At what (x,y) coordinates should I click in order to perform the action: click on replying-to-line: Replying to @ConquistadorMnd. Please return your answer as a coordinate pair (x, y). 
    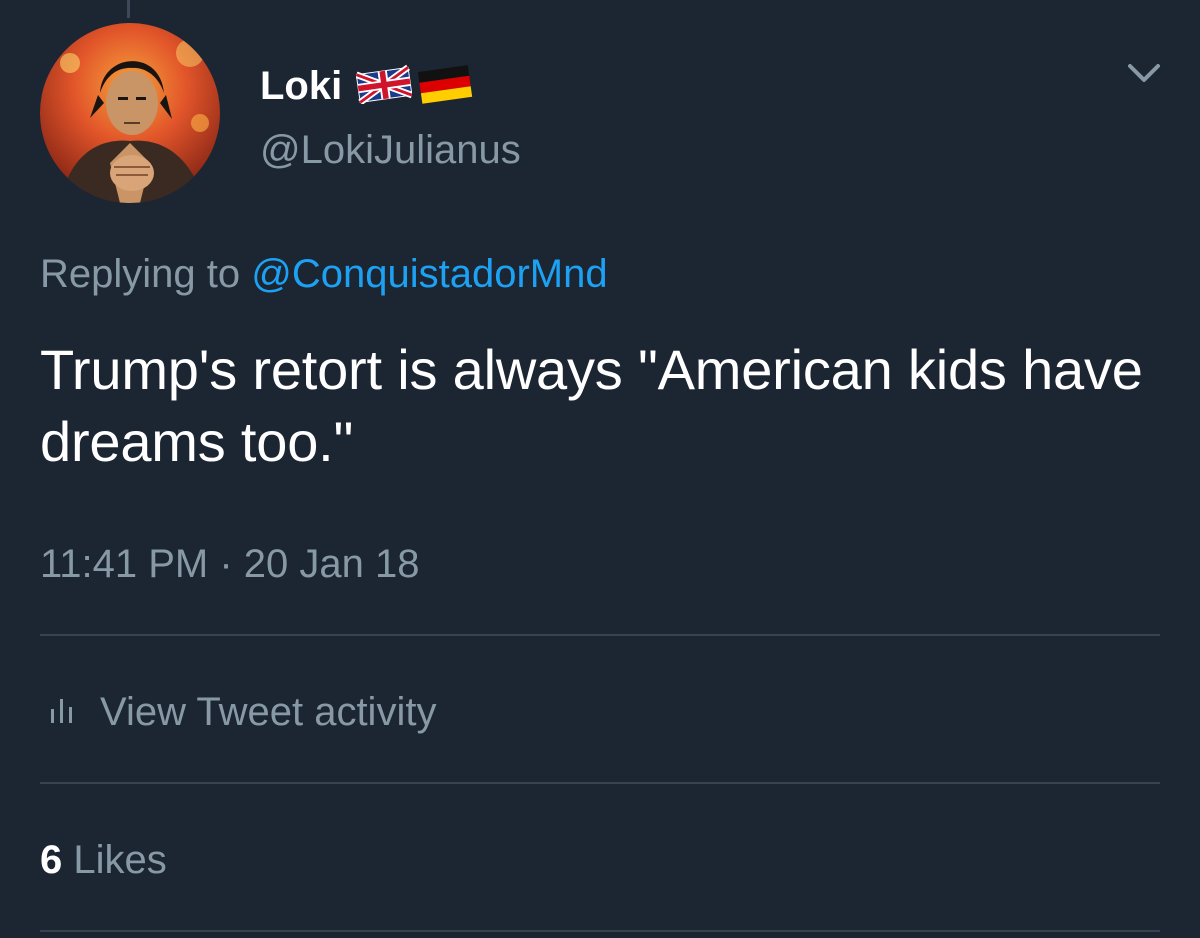
    Looking at the image, I should click on (324, 274).